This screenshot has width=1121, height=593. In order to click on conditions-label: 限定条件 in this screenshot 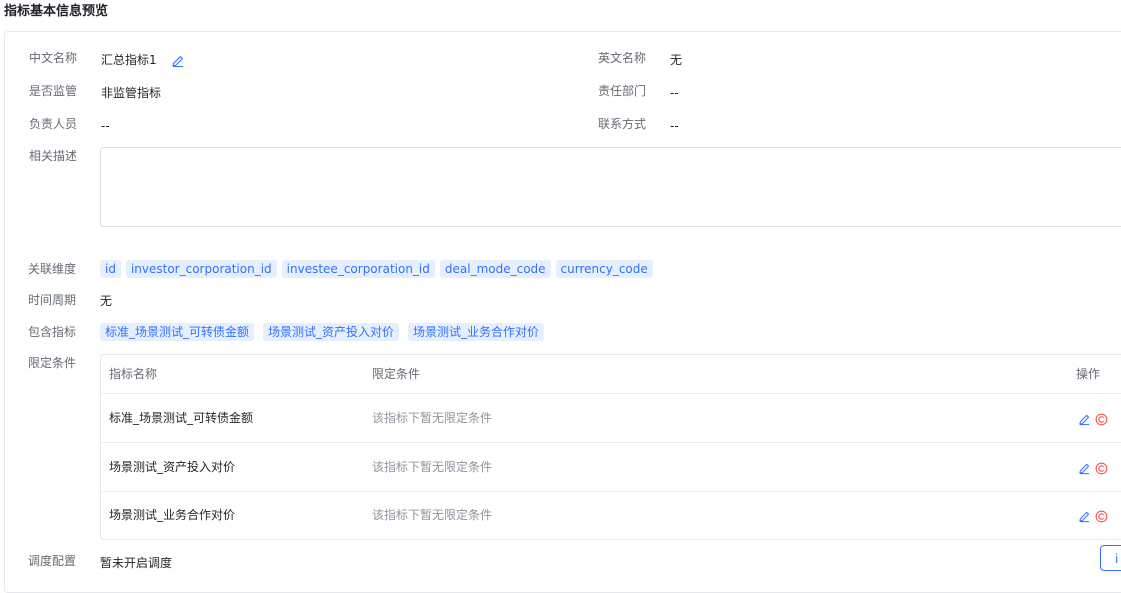, I will do `click(52, 363)`.